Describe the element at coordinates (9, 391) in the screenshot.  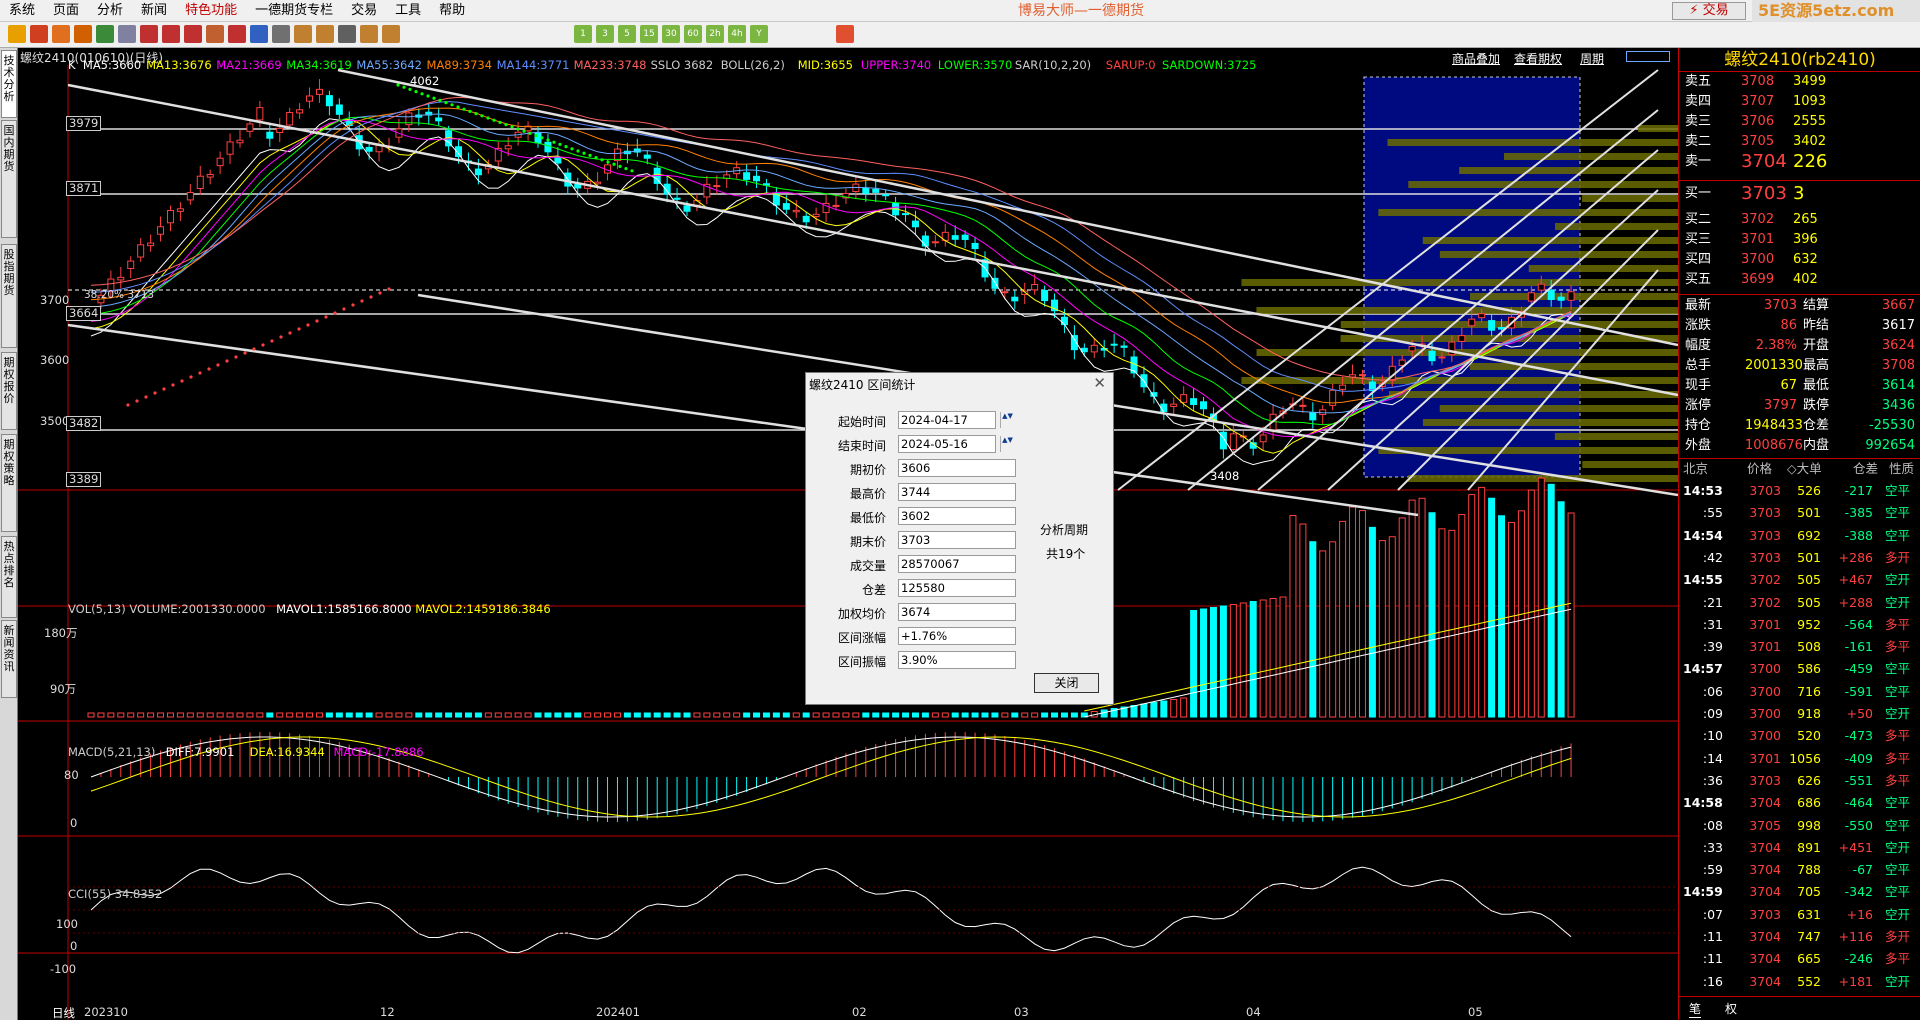
I see `left-tab-3: 期权报价` at that location.